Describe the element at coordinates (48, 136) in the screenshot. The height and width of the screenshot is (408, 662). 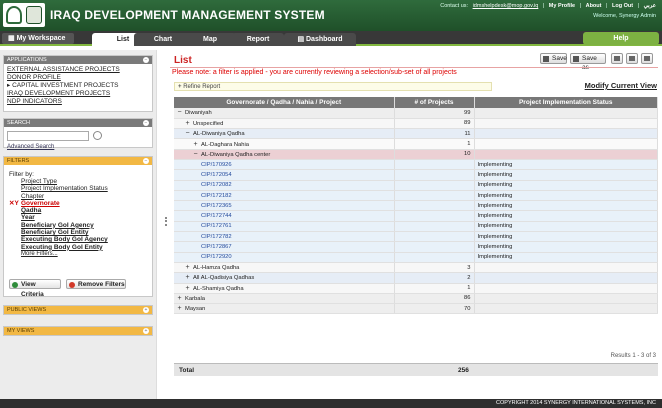
I see `search-input` at that location.